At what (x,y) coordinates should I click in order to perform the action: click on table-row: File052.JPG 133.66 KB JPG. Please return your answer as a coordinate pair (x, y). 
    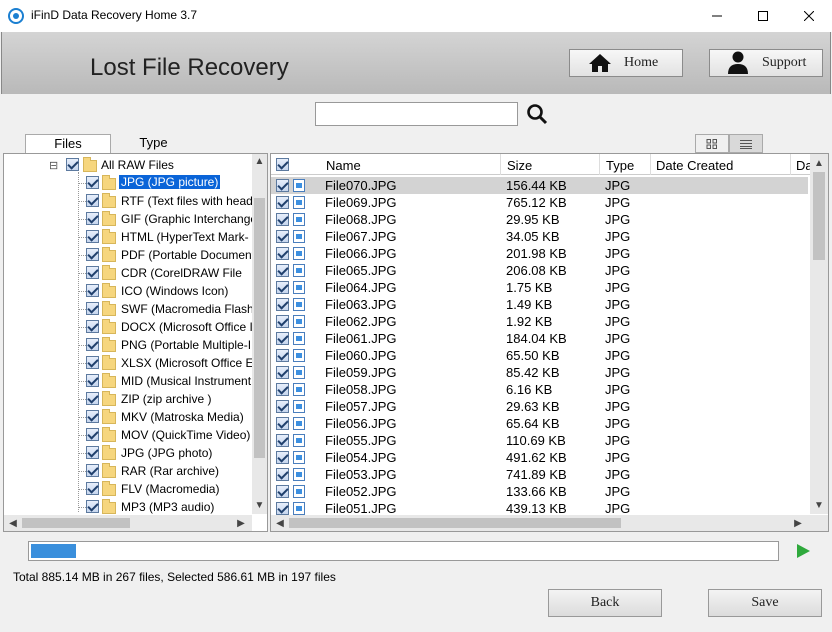
    Looking at the image, I should click on (539, 491).